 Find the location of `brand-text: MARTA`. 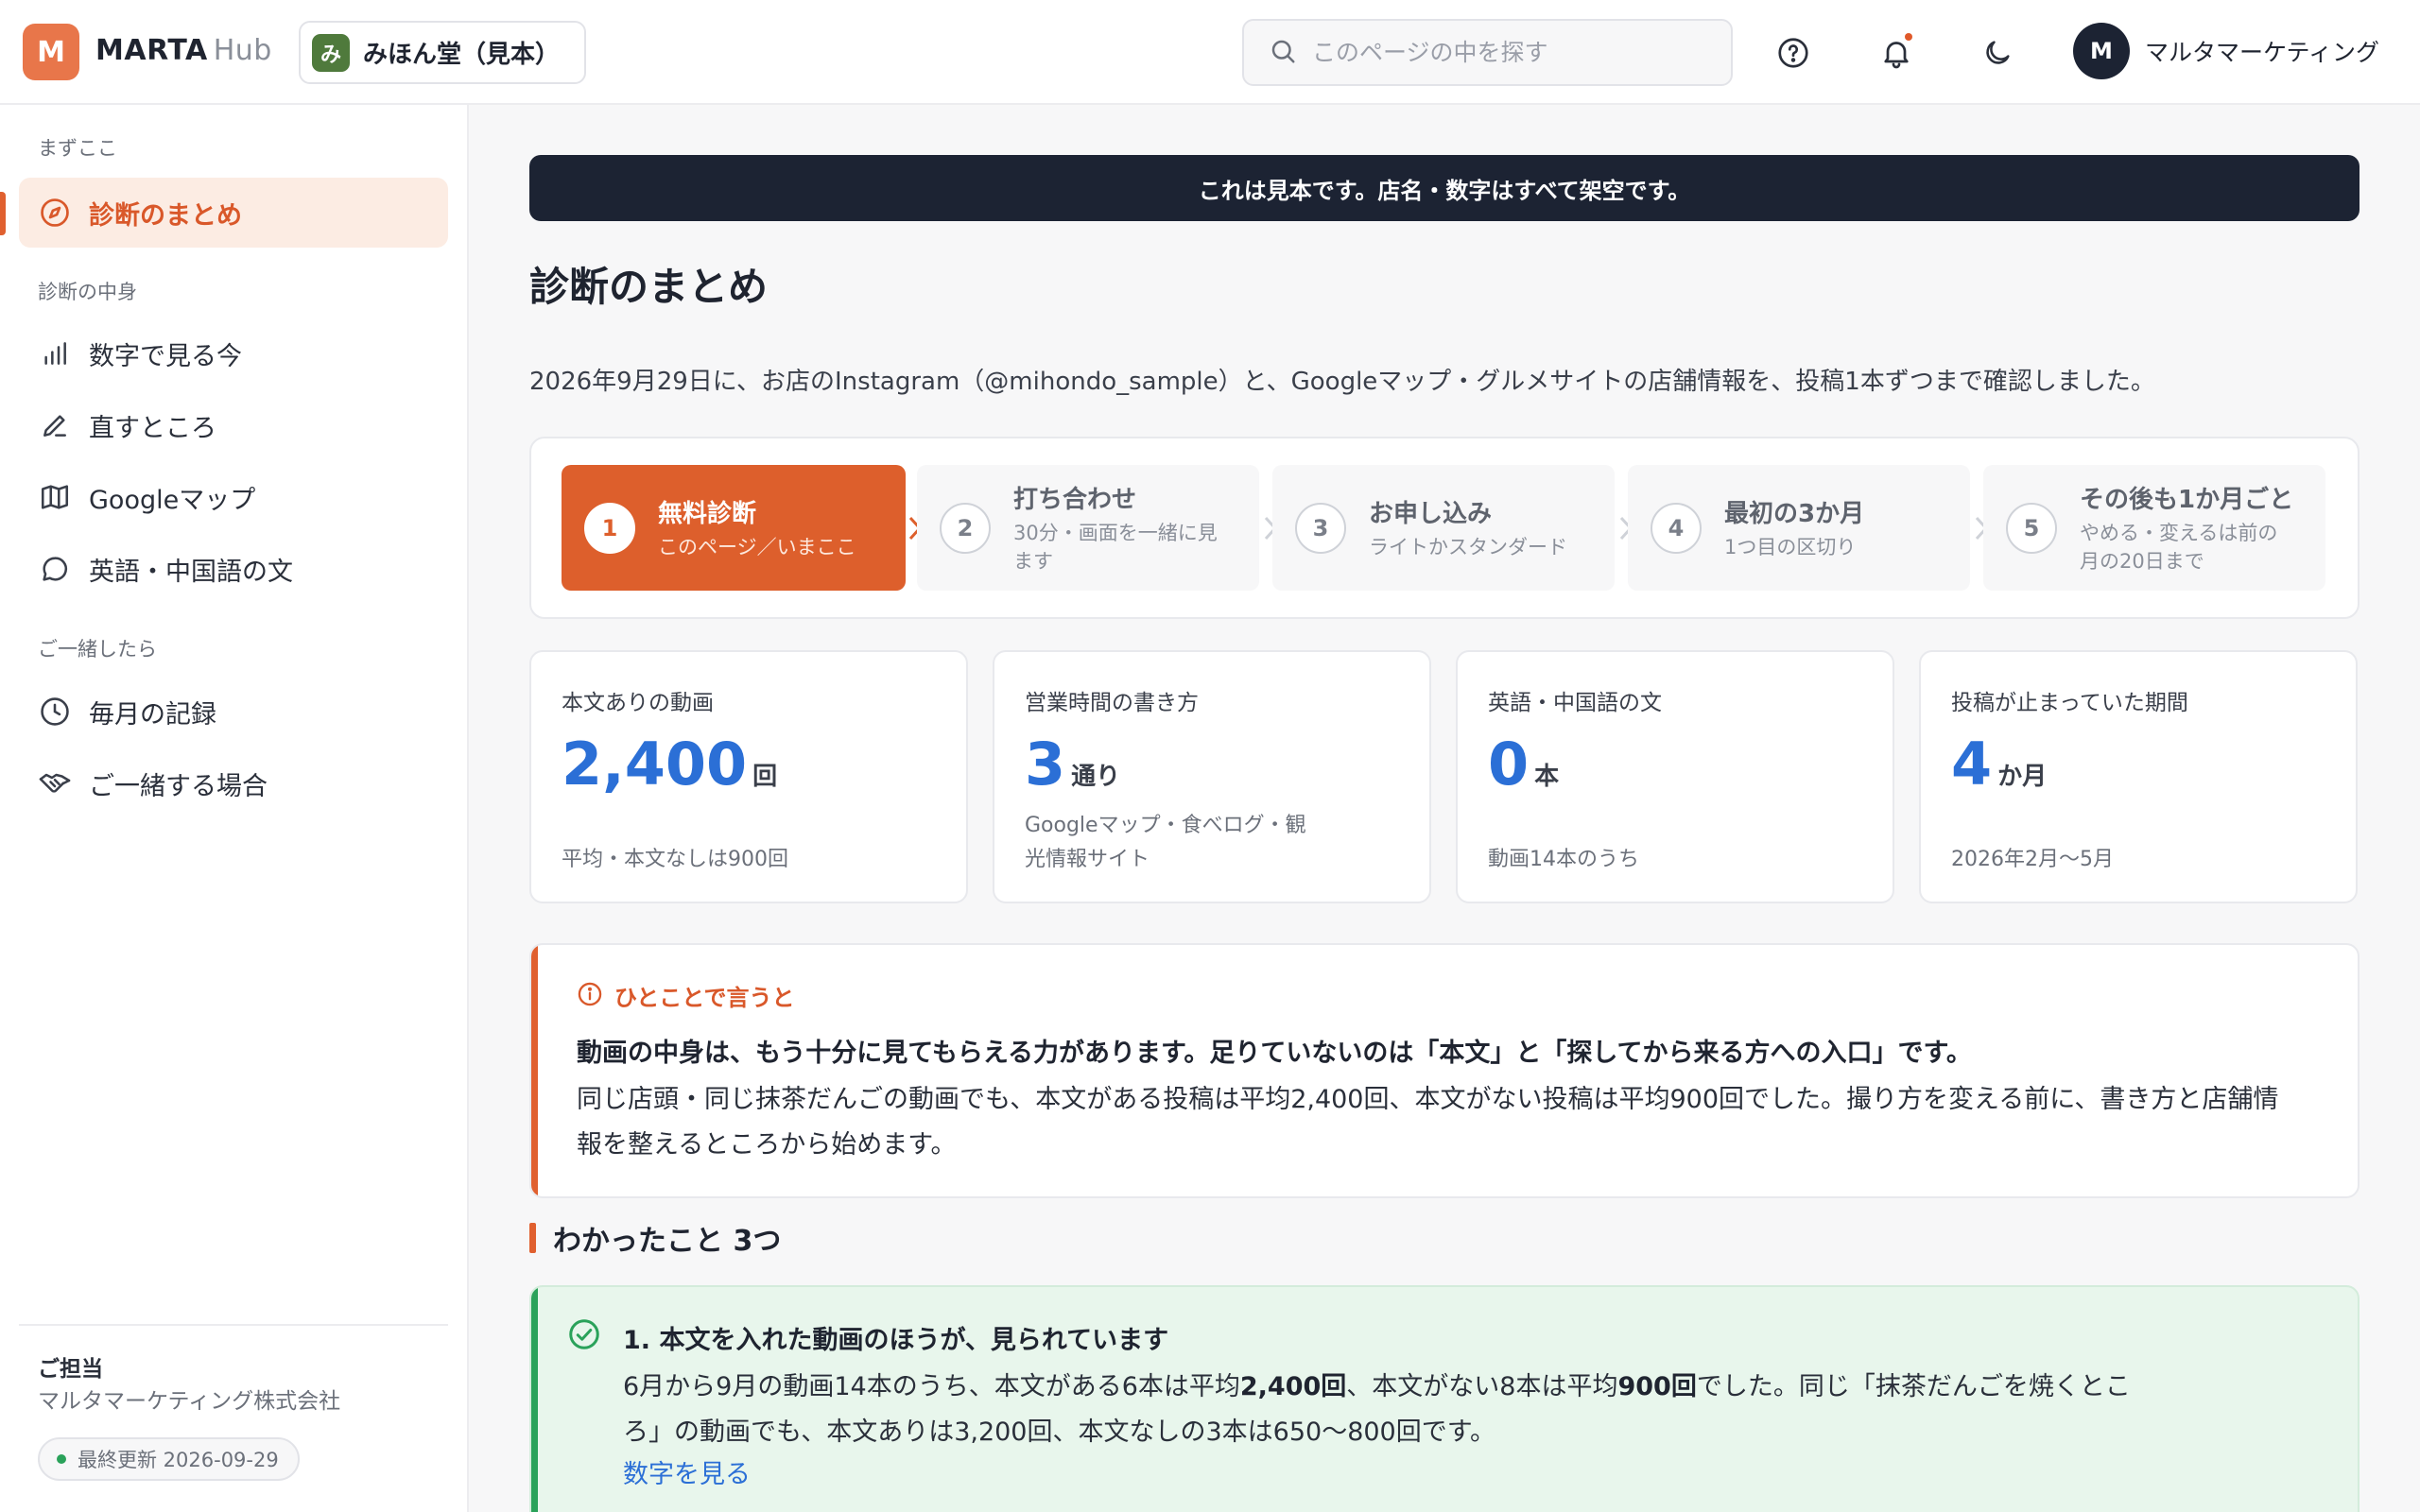

brand-text: MARTA is located at coordinates (151, 50).